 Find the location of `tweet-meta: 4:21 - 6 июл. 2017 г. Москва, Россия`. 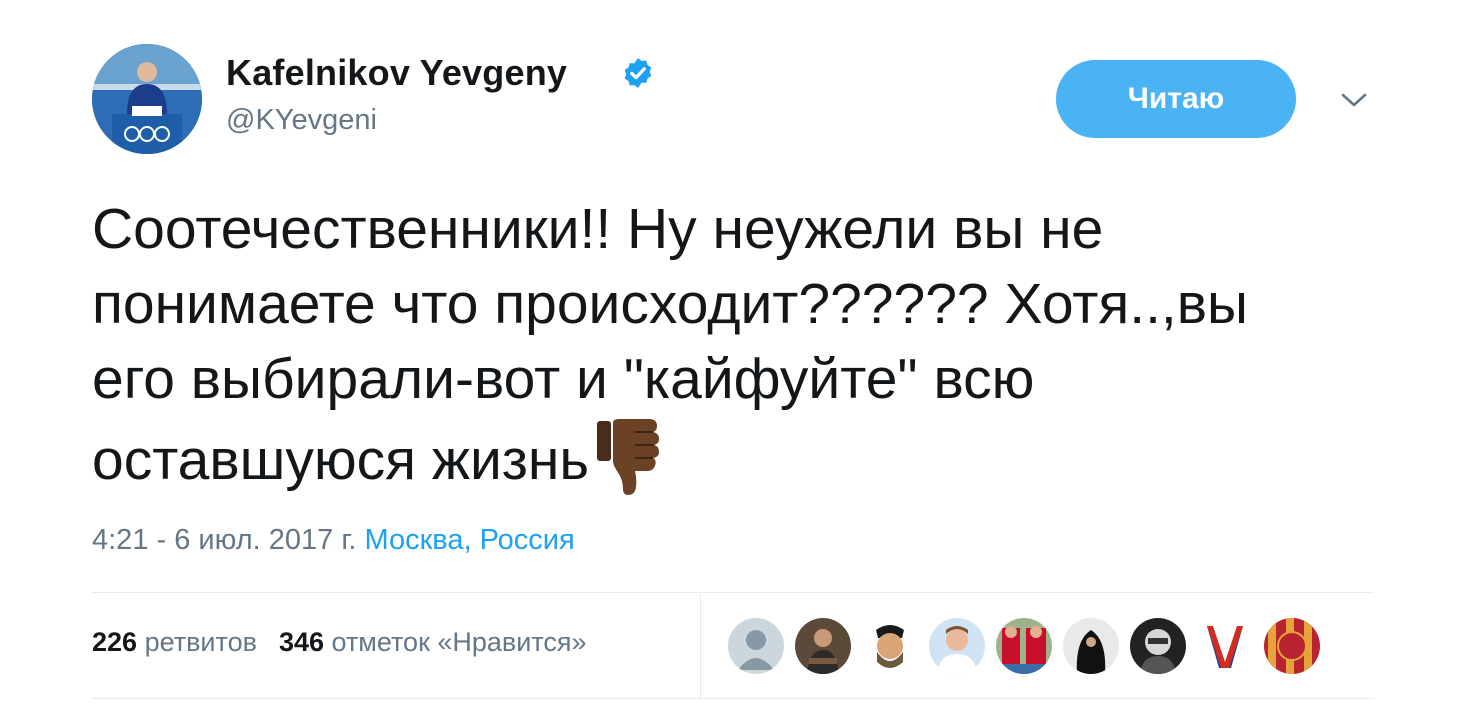

tweet-meta: 4:21 - 6 июл. 2017 г. Москва, Россия is located at coordinates (333, 540).